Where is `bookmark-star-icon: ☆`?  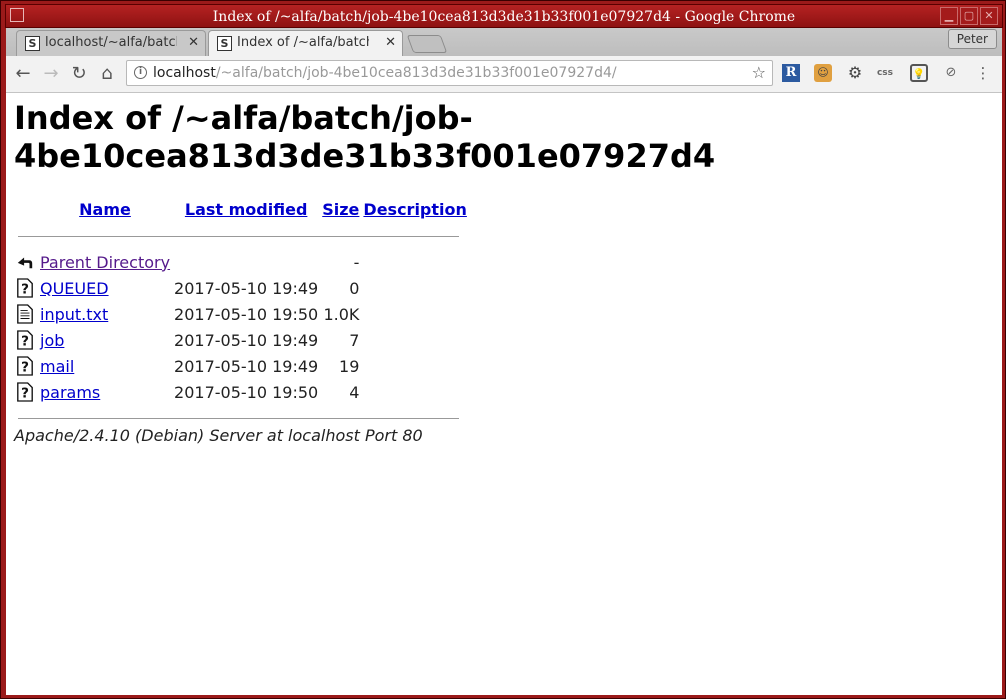
bookmark-star-icon: ☆ is located at coordinates (759, 73).